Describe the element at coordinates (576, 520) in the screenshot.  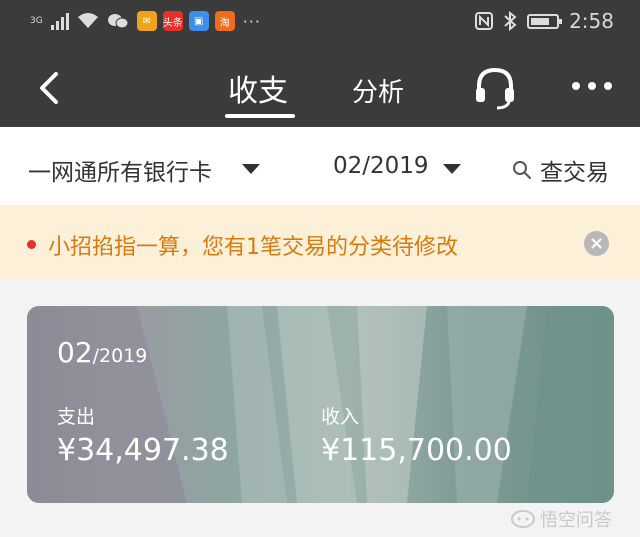
I see `watermark-text: 悟空问答` at that location.